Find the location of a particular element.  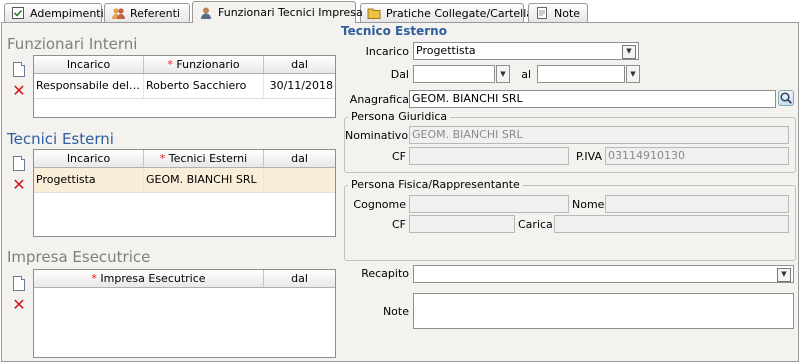

incarico-value: Progettista is located at coordinates (446, 50).